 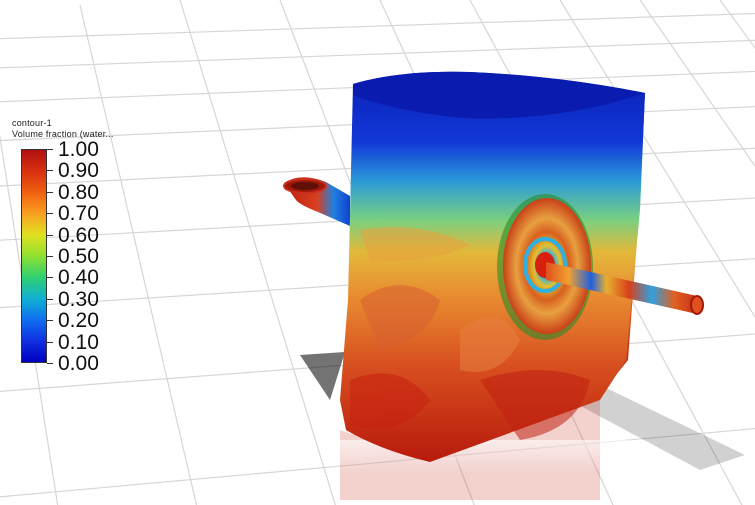 What do you see at coordinates (78, 192) in the screenshot?
I see `colorbar-tick-label: 0.80` at bounding box center [78, 192].